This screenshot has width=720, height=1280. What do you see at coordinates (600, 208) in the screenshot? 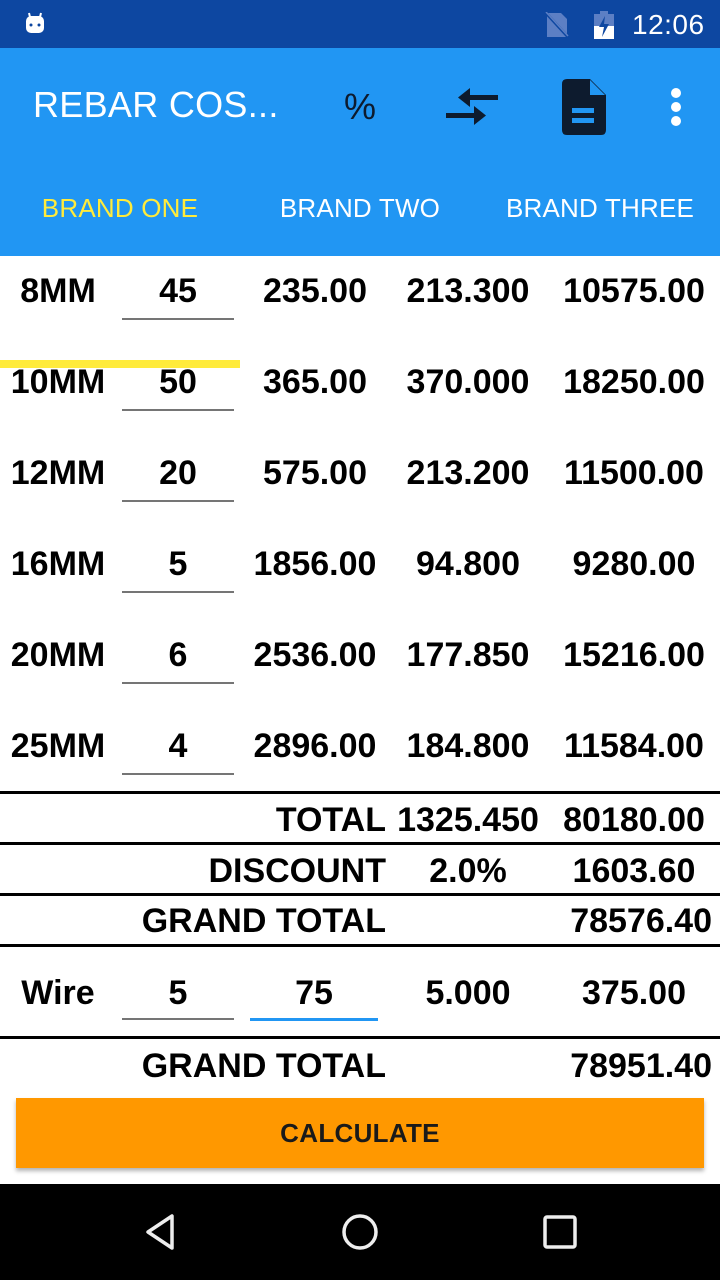
I see `tab-brand-three: BRAND THREE` at bounding box center [600, 208].